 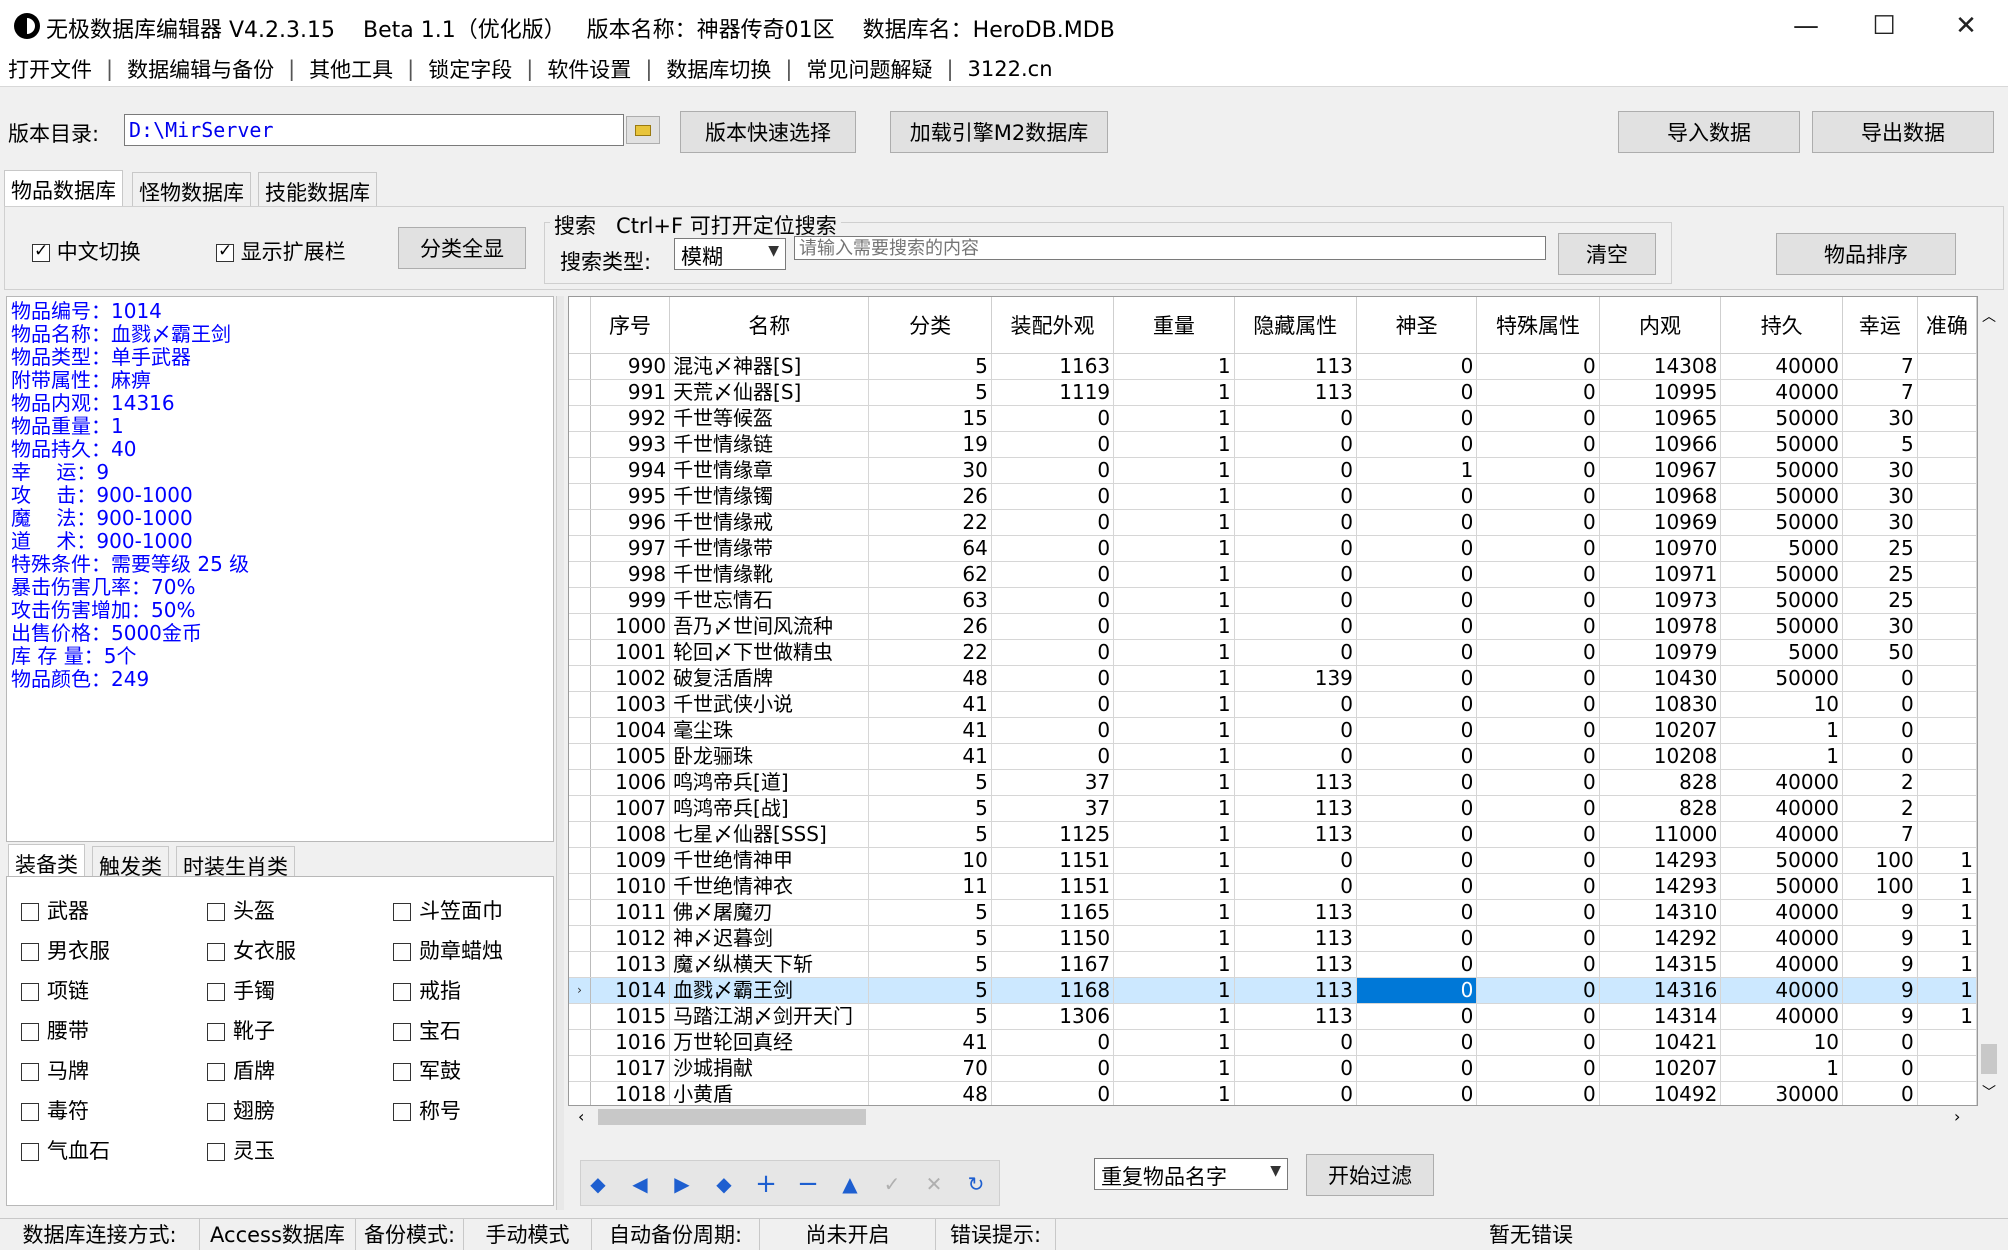 I want to click on vertical-scrollbar: ︿ ﹀, so click(x=1989, y=701).